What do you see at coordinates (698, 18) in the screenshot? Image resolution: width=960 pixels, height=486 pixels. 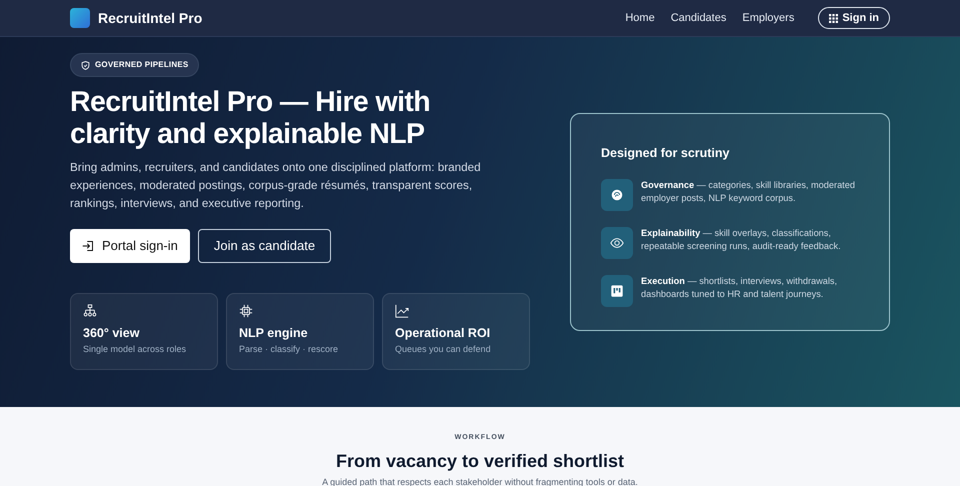 I see `nav-link: Candidates` at bounding box center [698, 18].